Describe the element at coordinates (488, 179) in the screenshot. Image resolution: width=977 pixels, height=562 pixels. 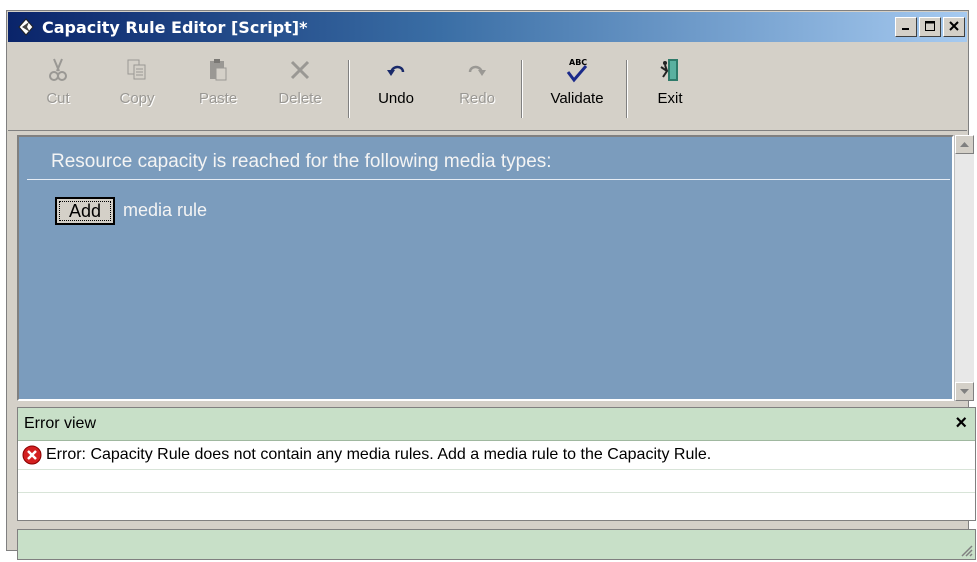
I see `heading-divider` at that location.